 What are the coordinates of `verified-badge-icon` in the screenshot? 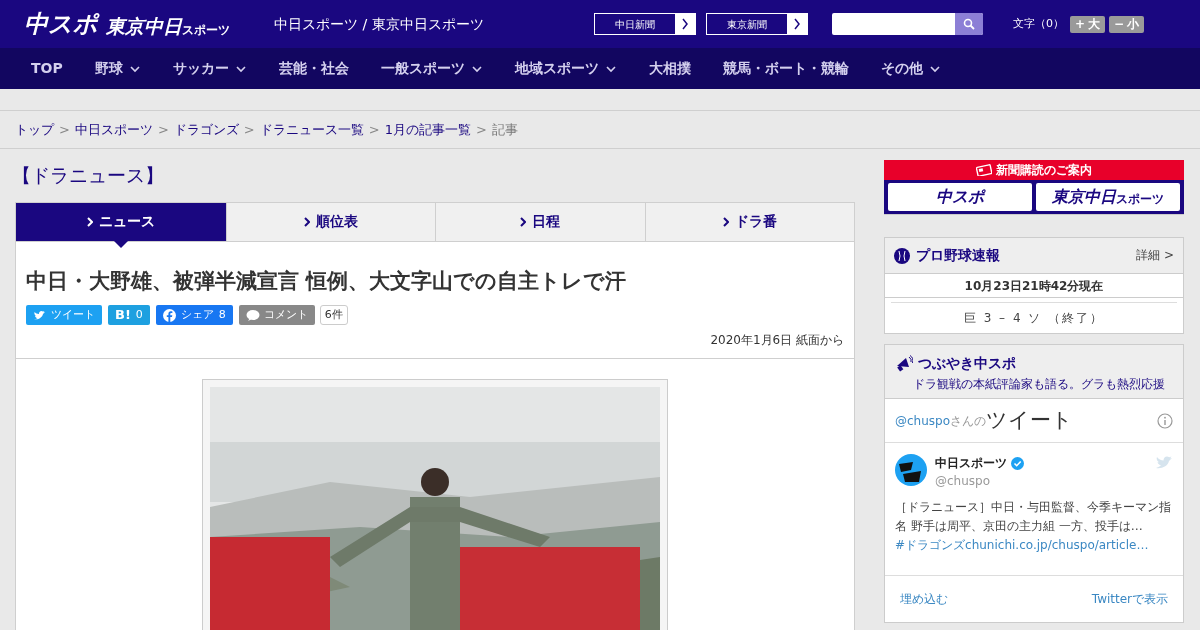 It's located at (1017, 463).